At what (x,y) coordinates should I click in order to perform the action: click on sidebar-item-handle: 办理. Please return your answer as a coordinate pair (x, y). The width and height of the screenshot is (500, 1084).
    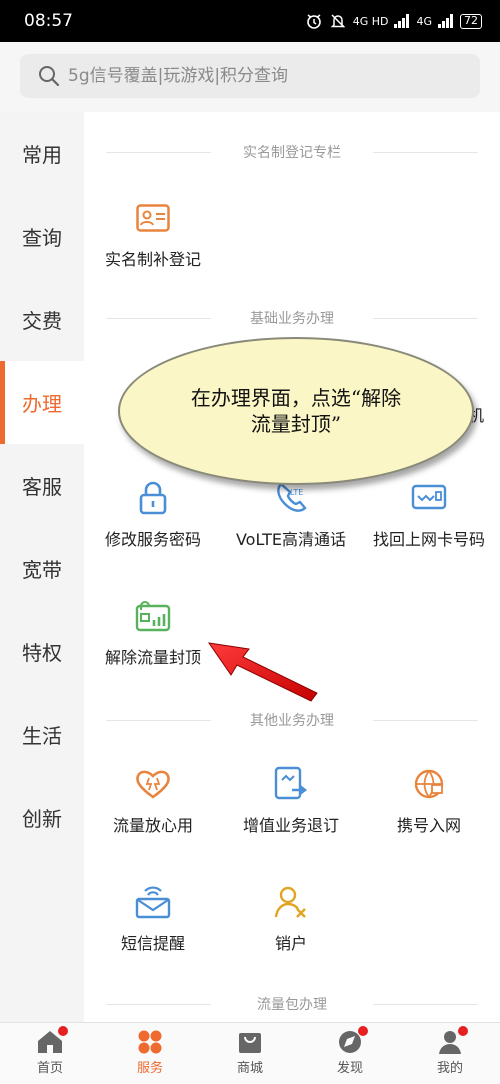
    Looking at the image, I should click on (42, 402).